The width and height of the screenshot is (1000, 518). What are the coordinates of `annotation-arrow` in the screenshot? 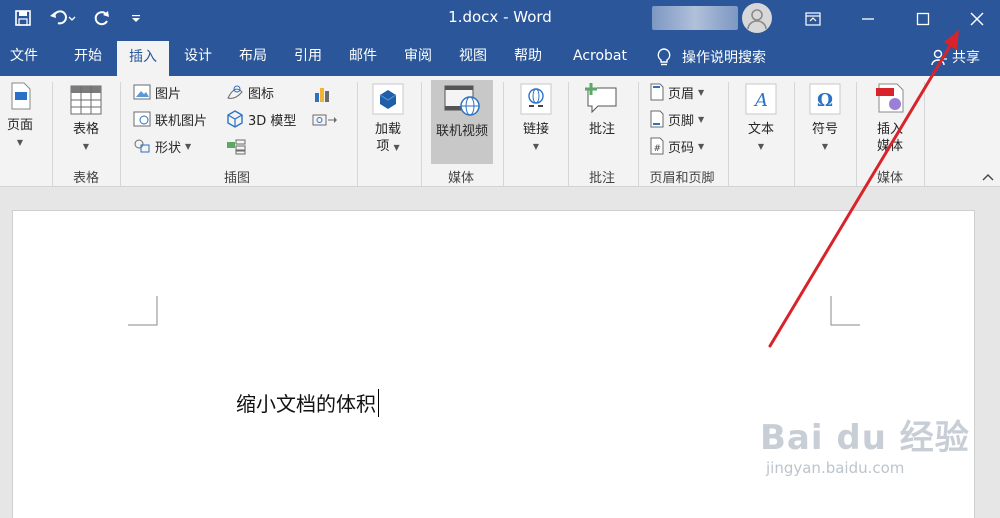 It's located at (863, 189).